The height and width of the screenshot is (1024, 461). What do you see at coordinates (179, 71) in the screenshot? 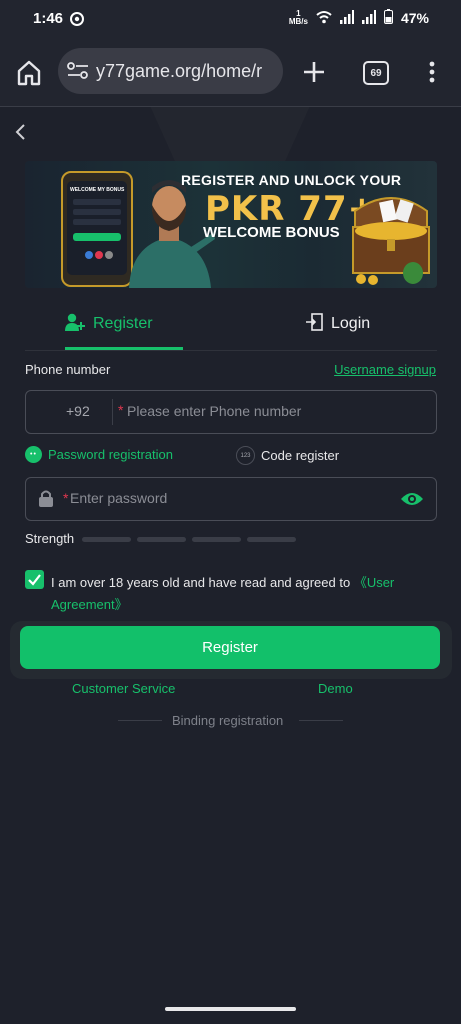
I see `url-text: y77game.org/home/r` at bounding box center [179, 71].